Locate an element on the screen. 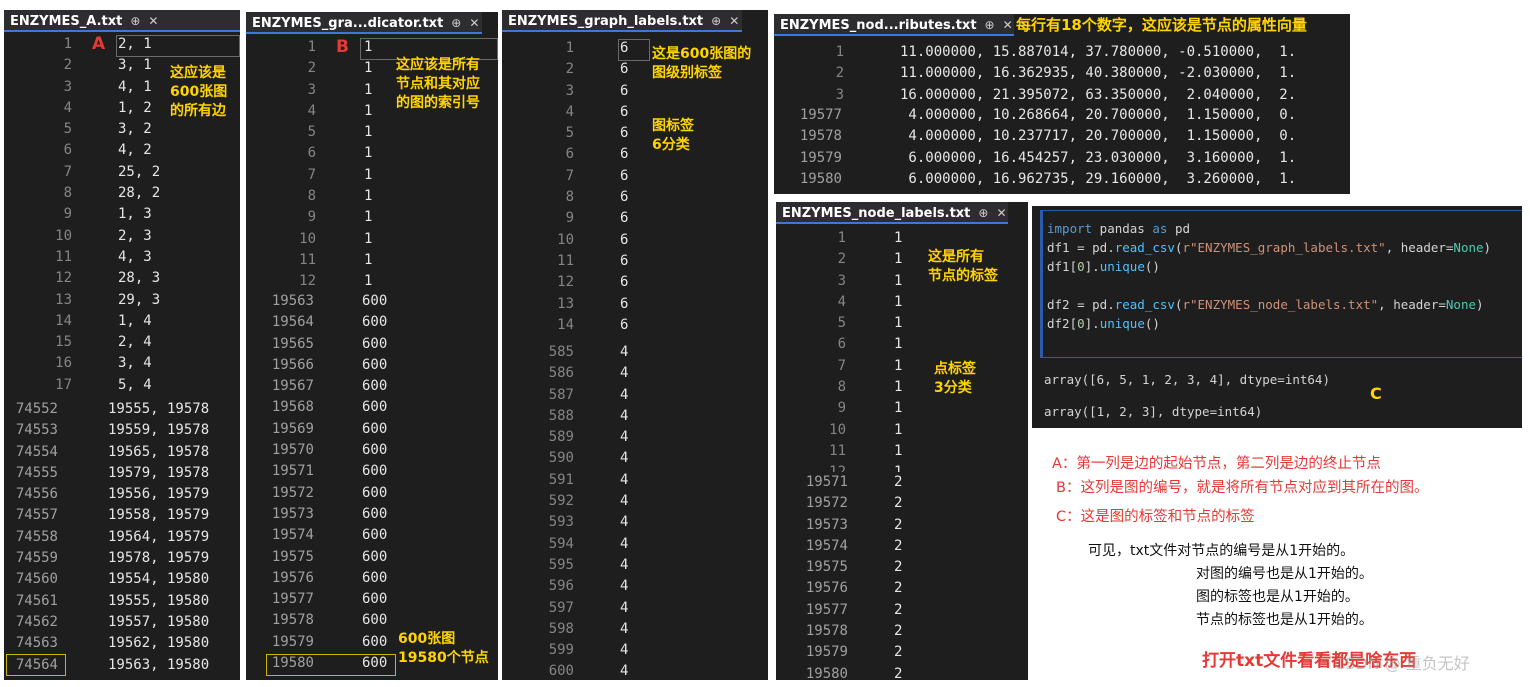  code-line: 17 5, 4 is located at coordinates (122, 385).